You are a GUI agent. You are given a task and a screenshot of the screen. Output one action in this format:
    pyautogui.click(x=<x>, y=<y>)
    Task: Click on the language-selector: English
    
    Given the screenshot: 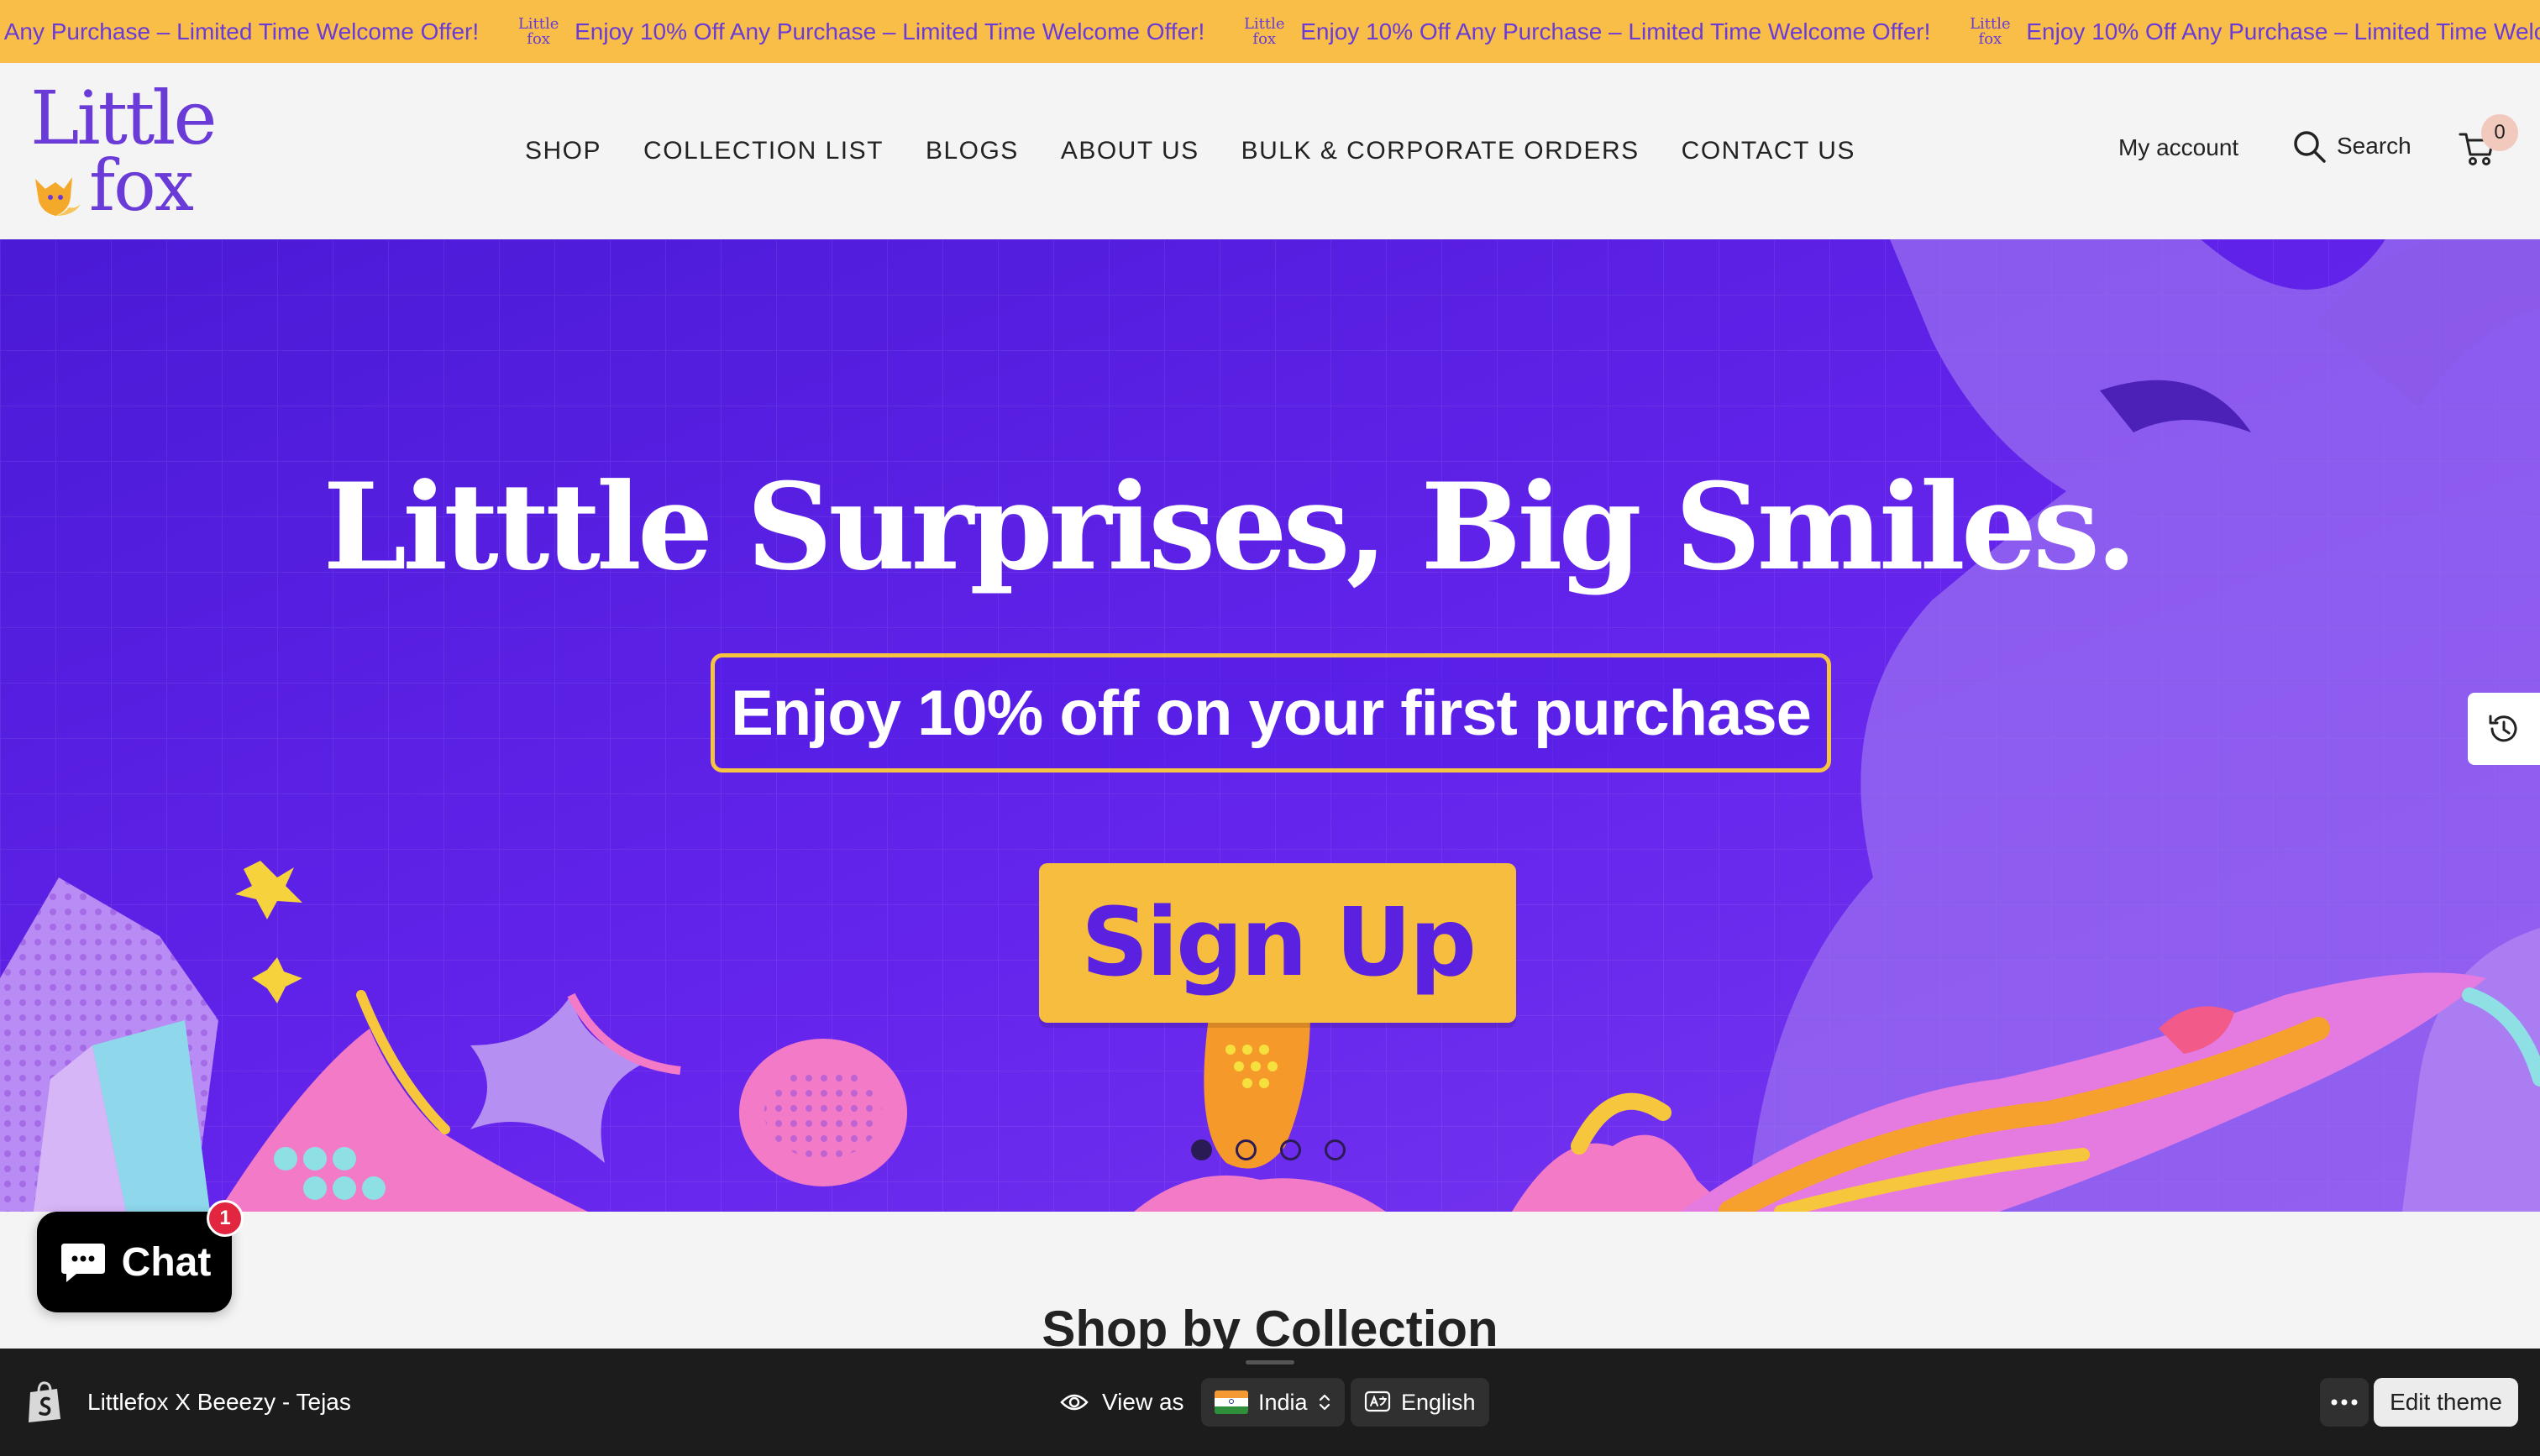 What is the action you would take?
    pyautogui.click(x=1420, y=1402)
    